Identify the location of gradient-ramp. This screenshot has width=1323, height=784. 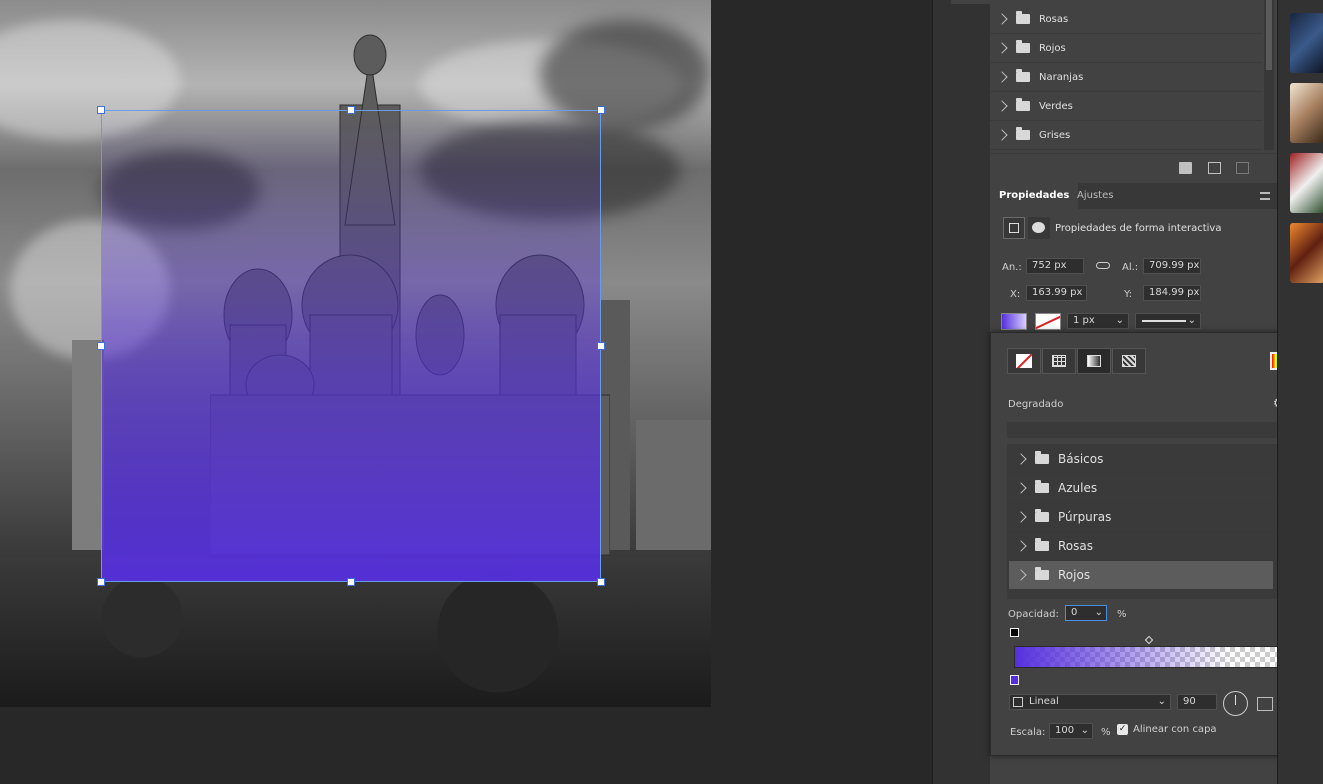
(1149, 657).